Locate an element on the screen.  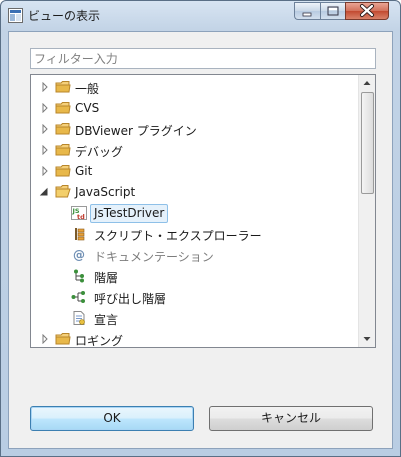
close-icon is located at coordinates (367, 10).